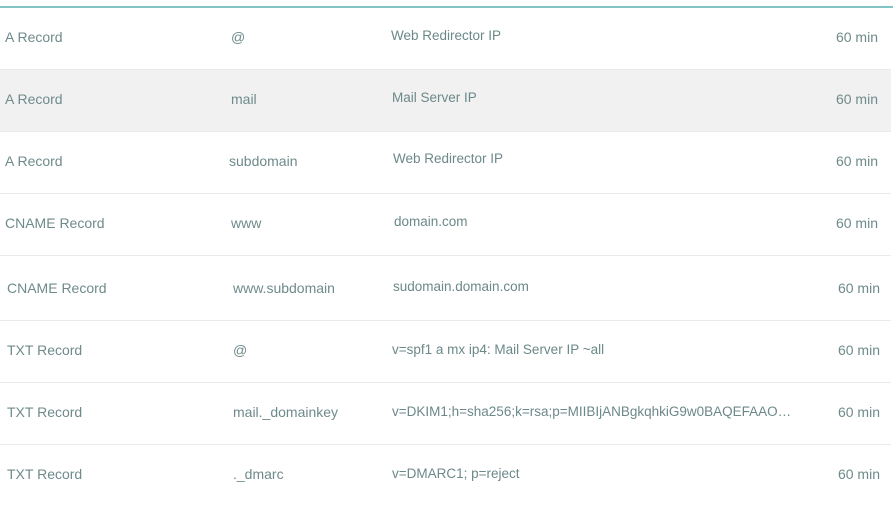  I want to click on record-host: mail, so click(244, 99).